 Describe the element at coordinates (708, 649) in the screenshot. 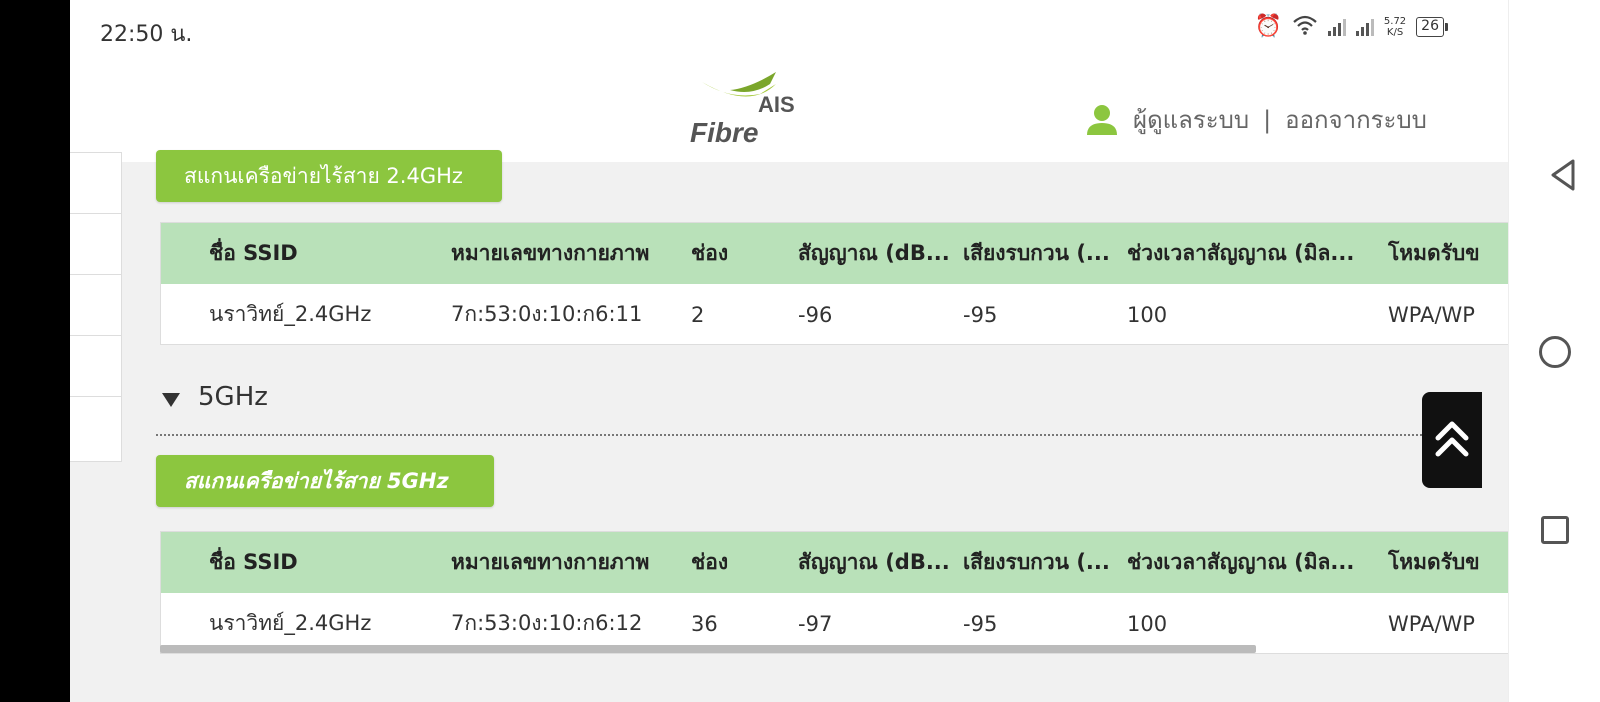

I see `horizontal-scrollbar` at that location.